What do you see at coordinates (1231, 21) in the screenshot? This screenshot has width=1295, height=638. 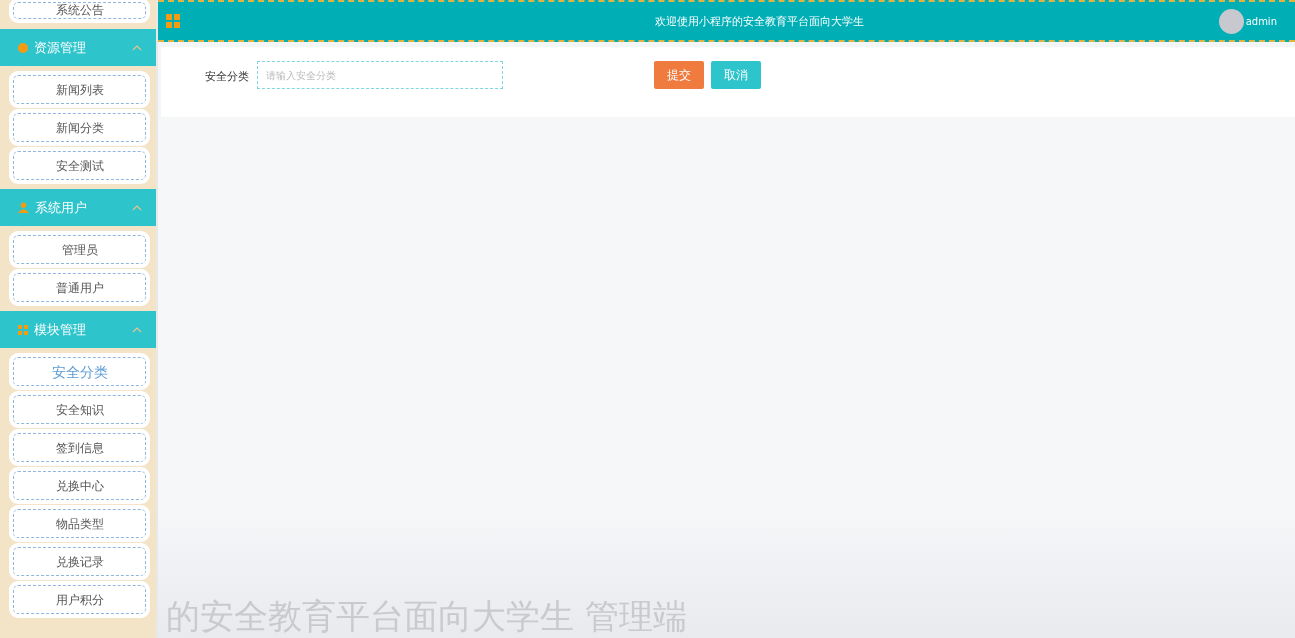 I see `avatar` at bounding box center [1231, 21].